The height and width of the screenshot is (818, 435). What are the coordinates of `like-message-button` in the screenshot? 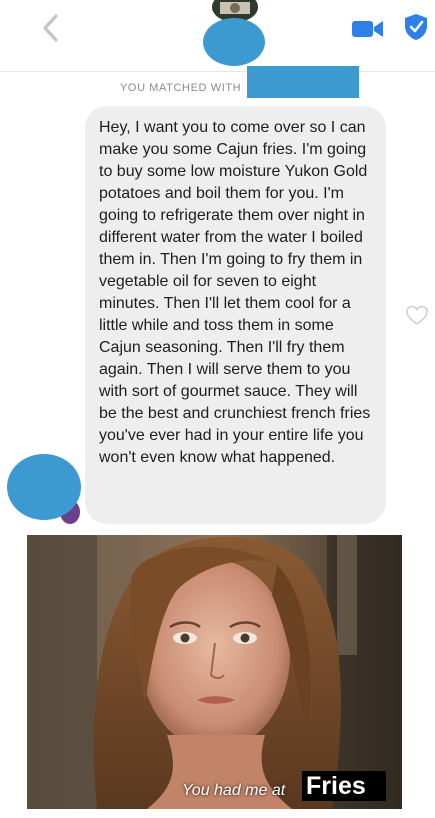 It's located at (417, 315).